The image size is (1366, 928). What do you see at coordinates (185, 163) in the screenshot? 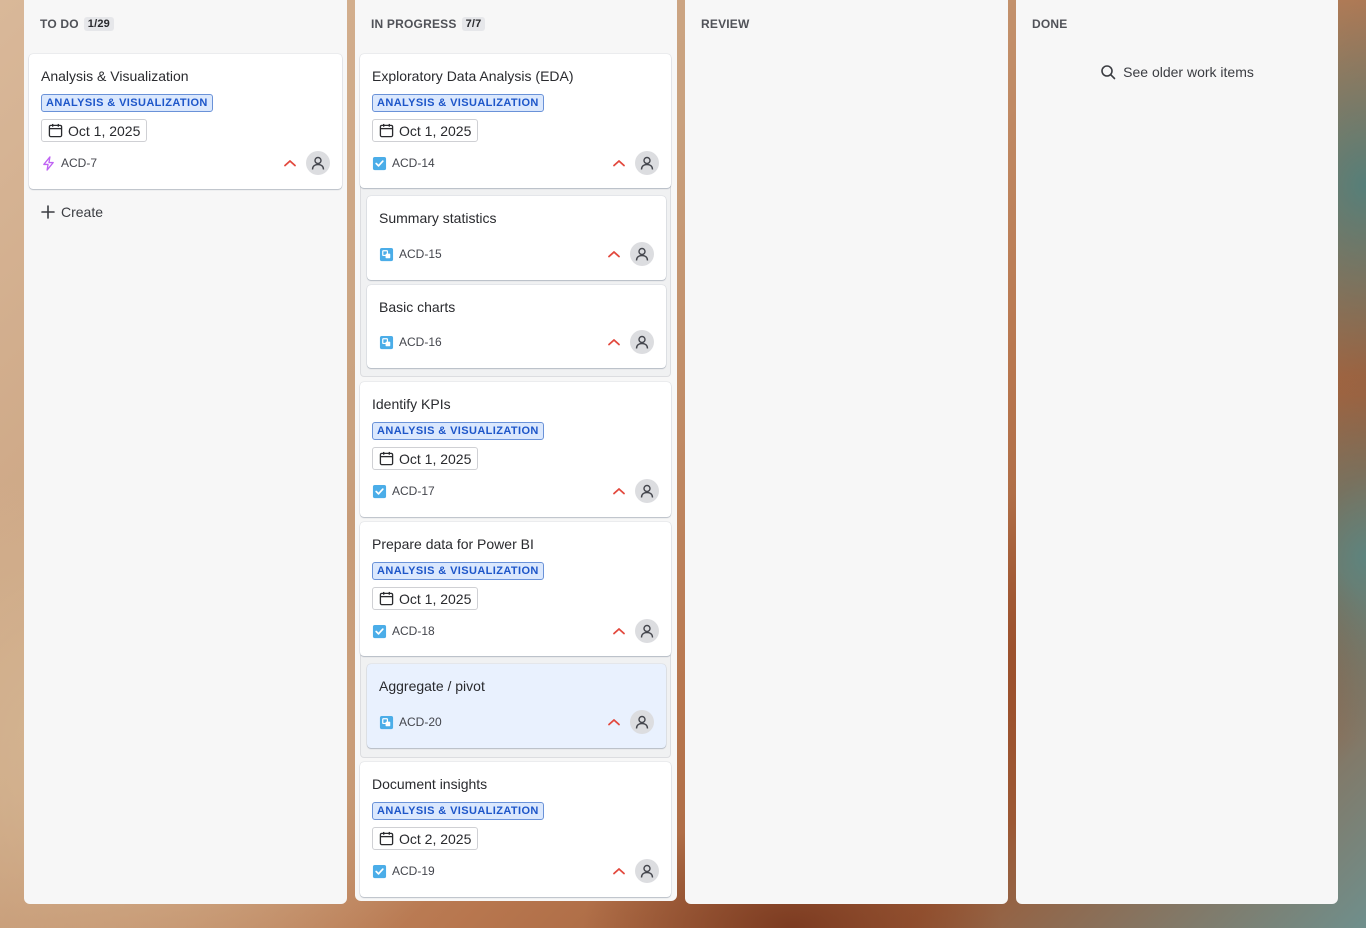
I see `card-footer: ACD-7` at bounding box center [185, 163].